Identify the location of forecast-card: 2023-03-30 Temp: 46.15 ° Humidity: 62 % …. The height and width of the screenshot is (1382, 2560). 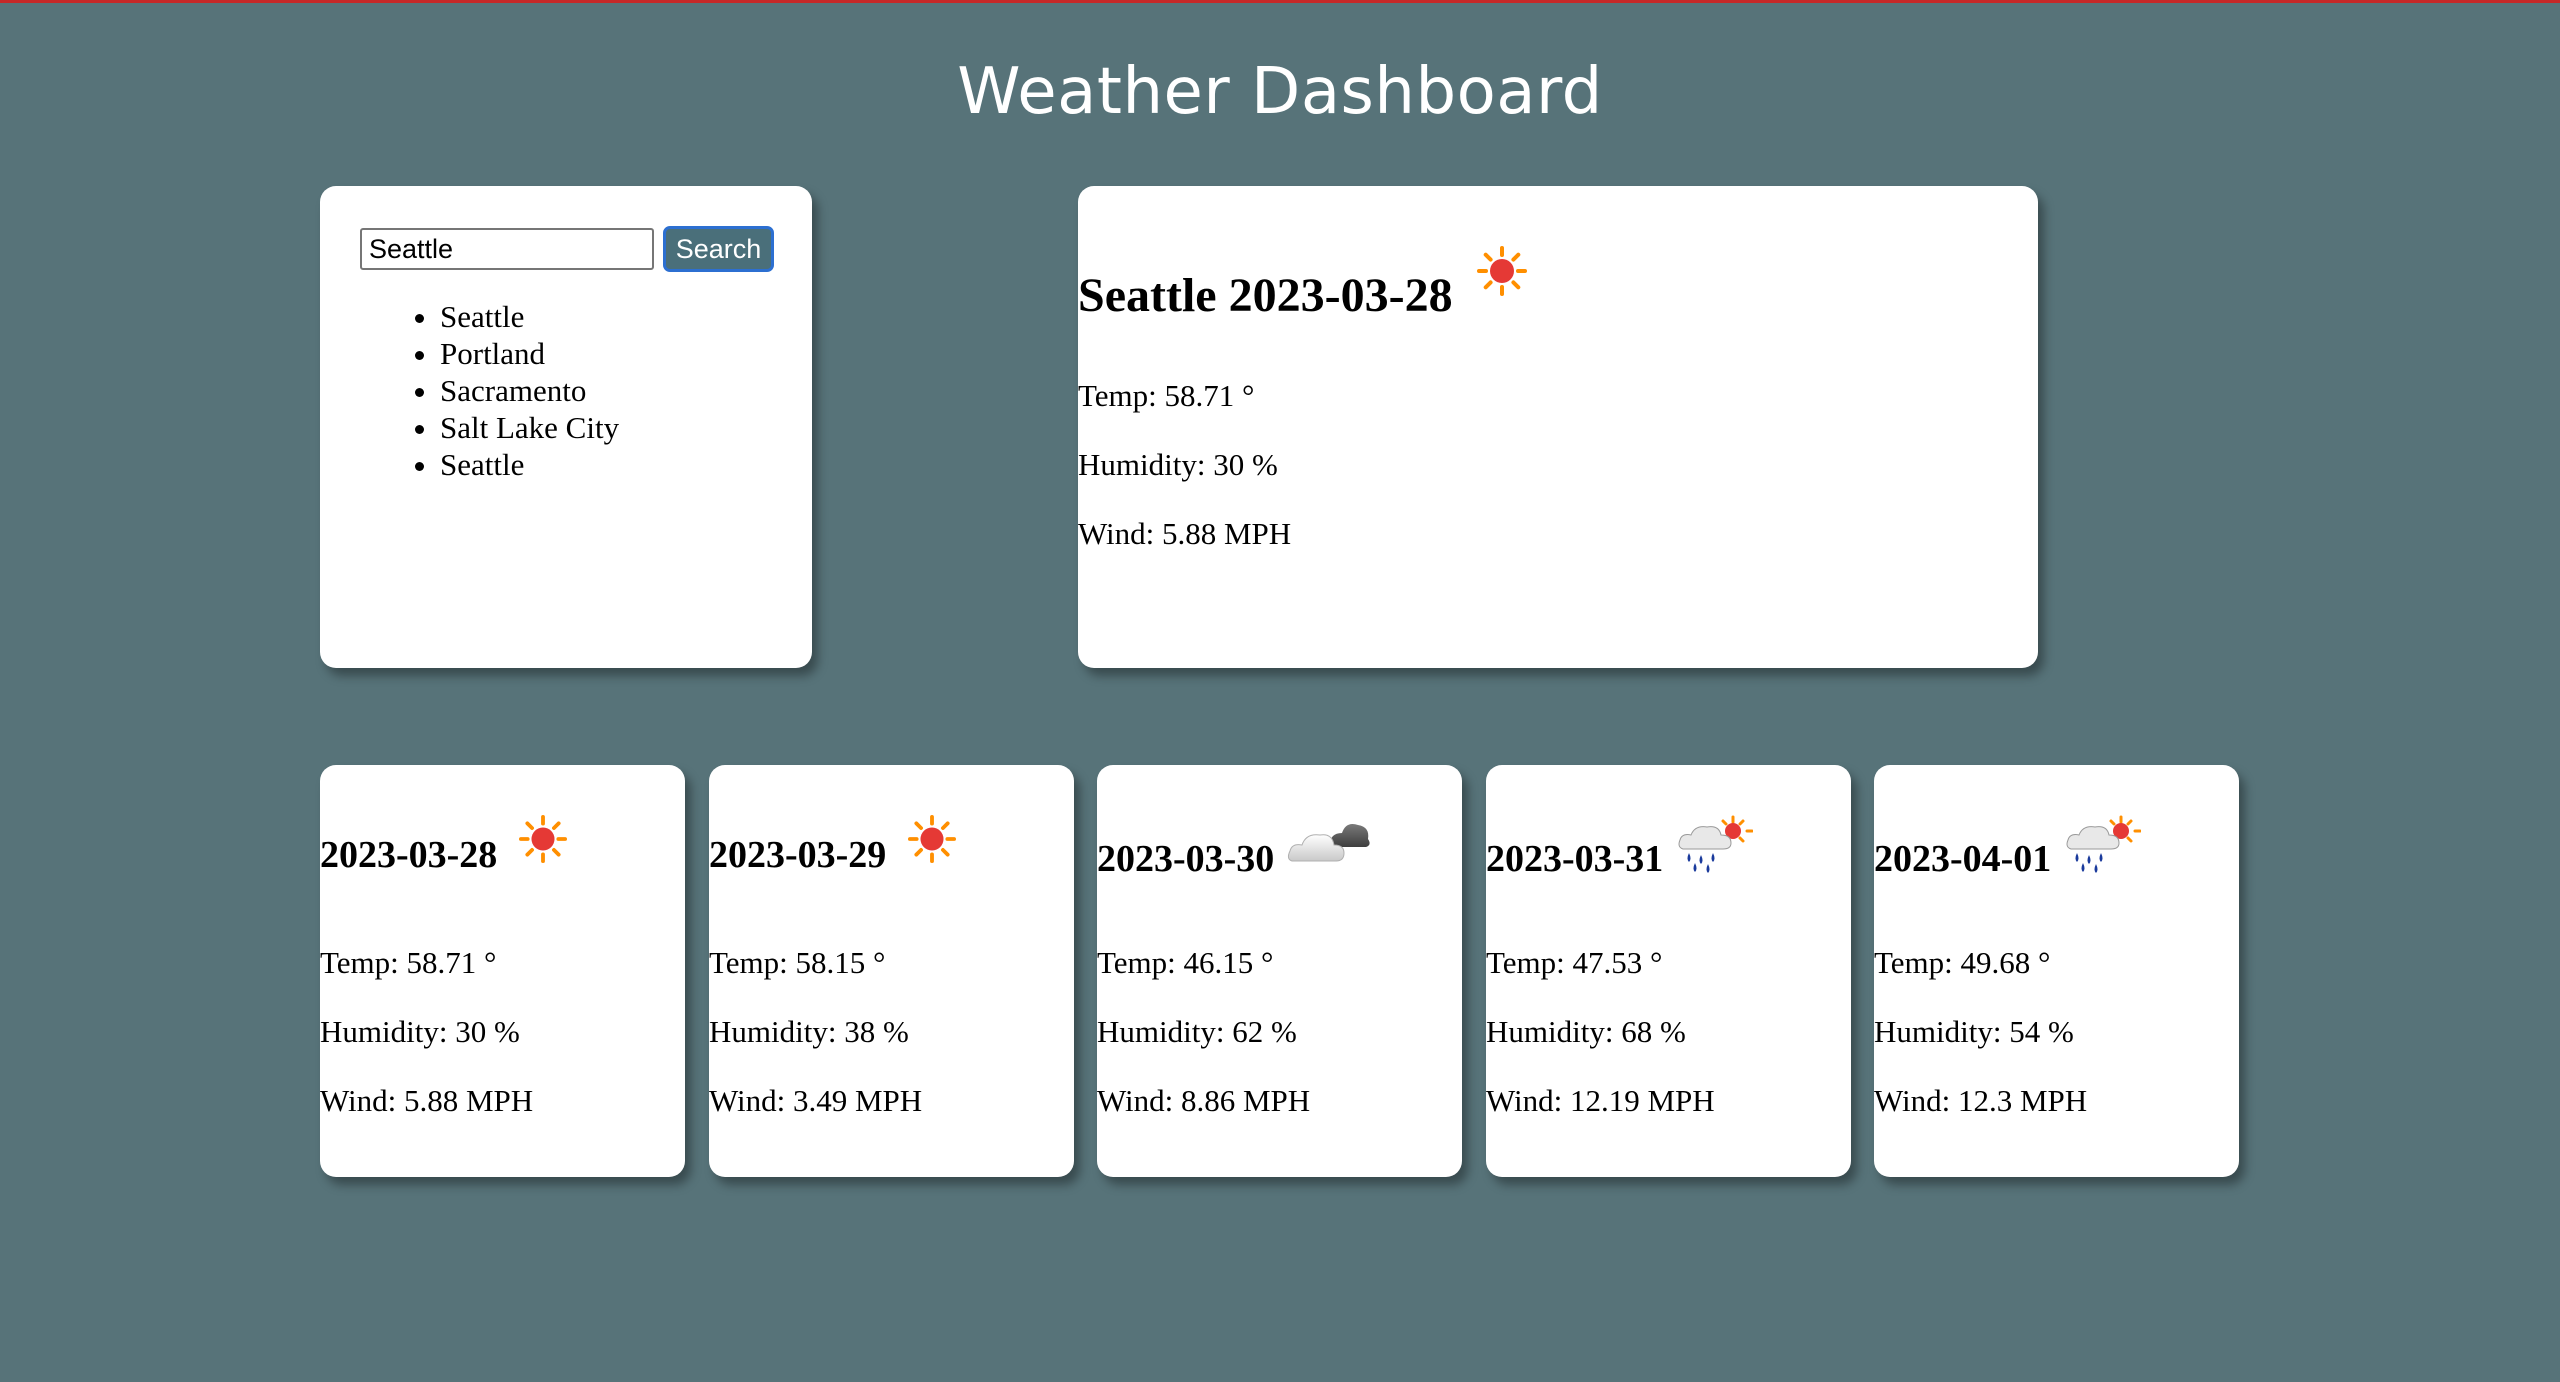
(1279, 971).